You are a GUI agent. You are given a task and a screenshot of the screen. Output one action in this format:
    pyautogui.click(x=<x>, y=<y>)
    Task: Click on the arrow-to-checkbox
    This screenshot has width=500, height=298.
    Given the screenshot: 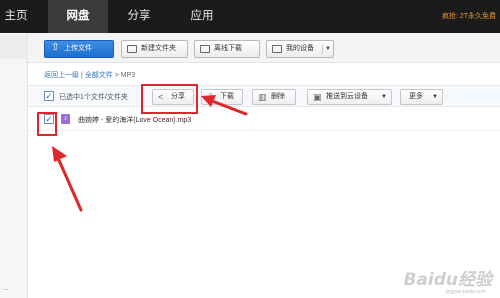 What is the action you would take?
    pyautogui.click(x=67, y=179)
    